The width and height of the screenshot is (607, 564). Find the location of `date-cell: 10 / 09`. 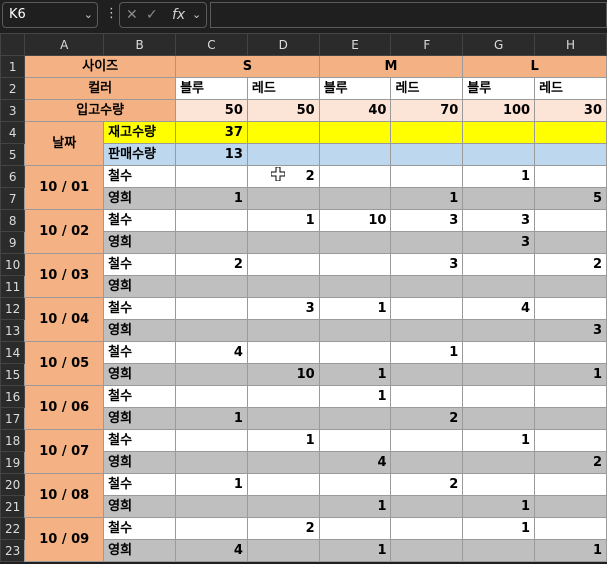

date-cell: 10 / 09 is located at coordinates (64, 539).